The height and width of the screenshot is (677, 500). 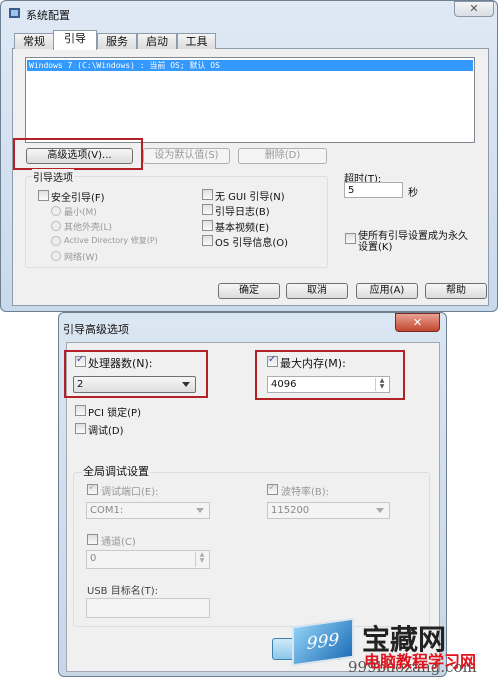 I want to click on tab-tools: 工具, so click(x=196, y=41).